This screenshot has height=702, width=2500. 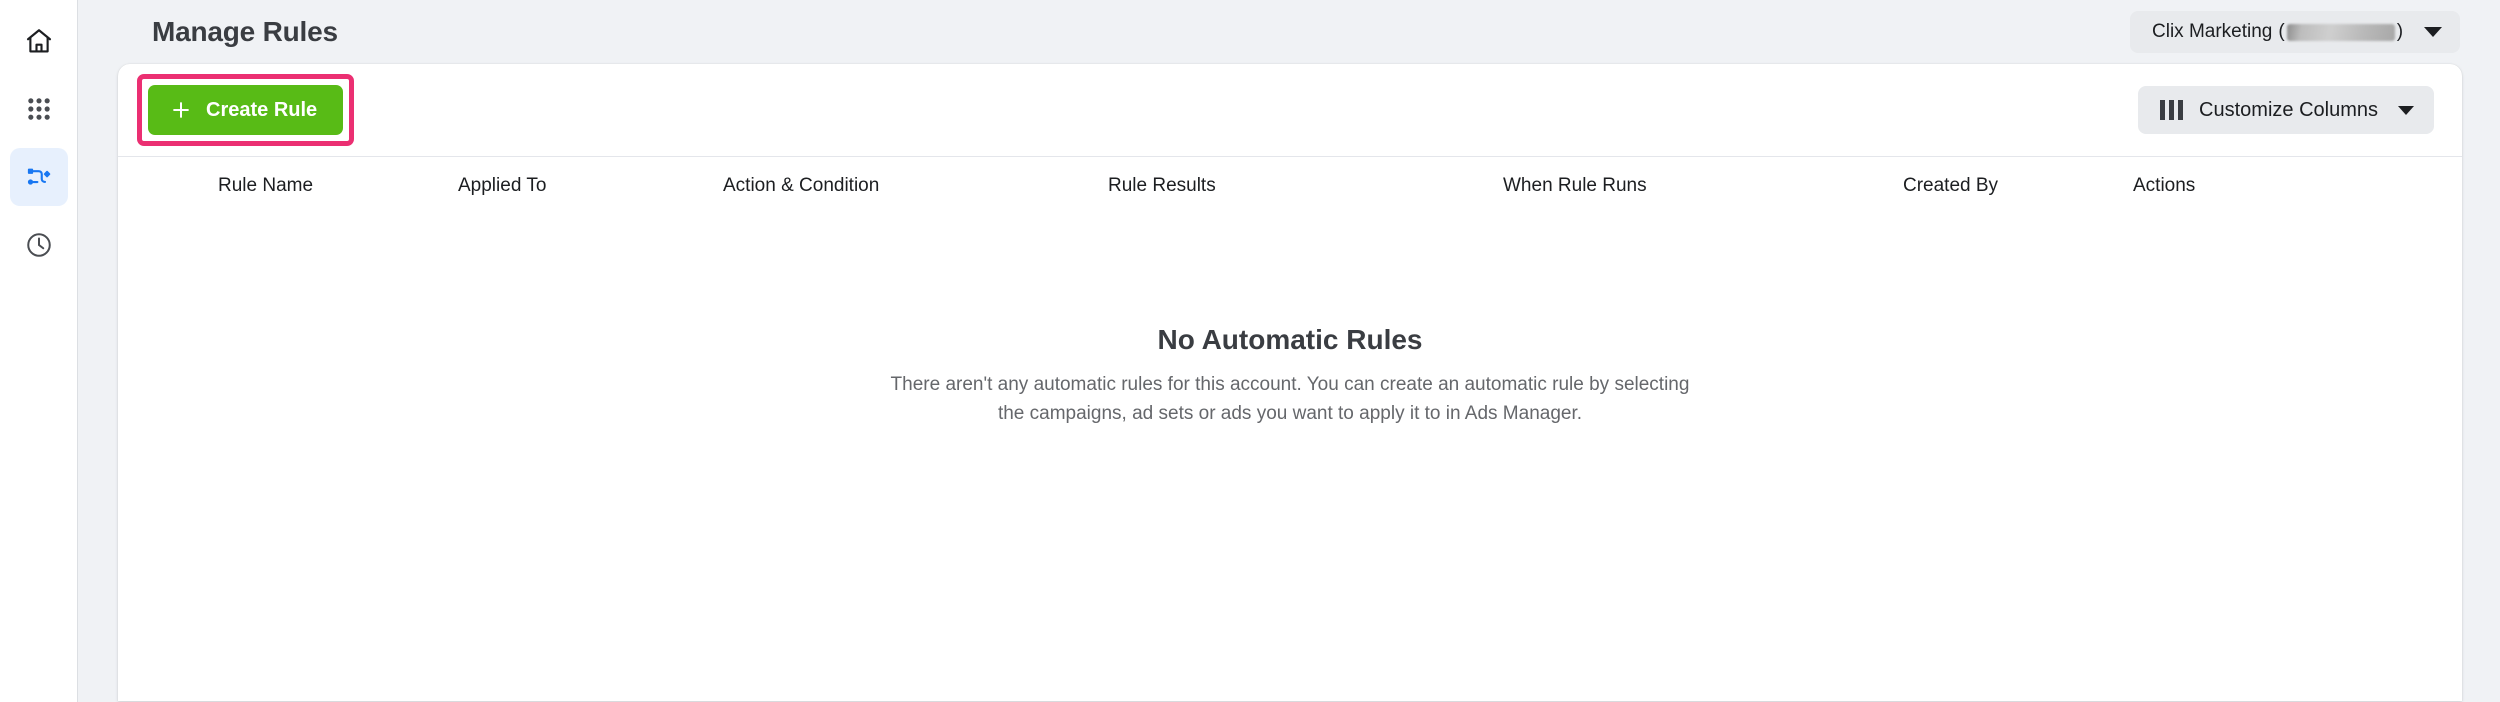 I want to click on column-header-actions: Actions, so click(x=2233, y=186).